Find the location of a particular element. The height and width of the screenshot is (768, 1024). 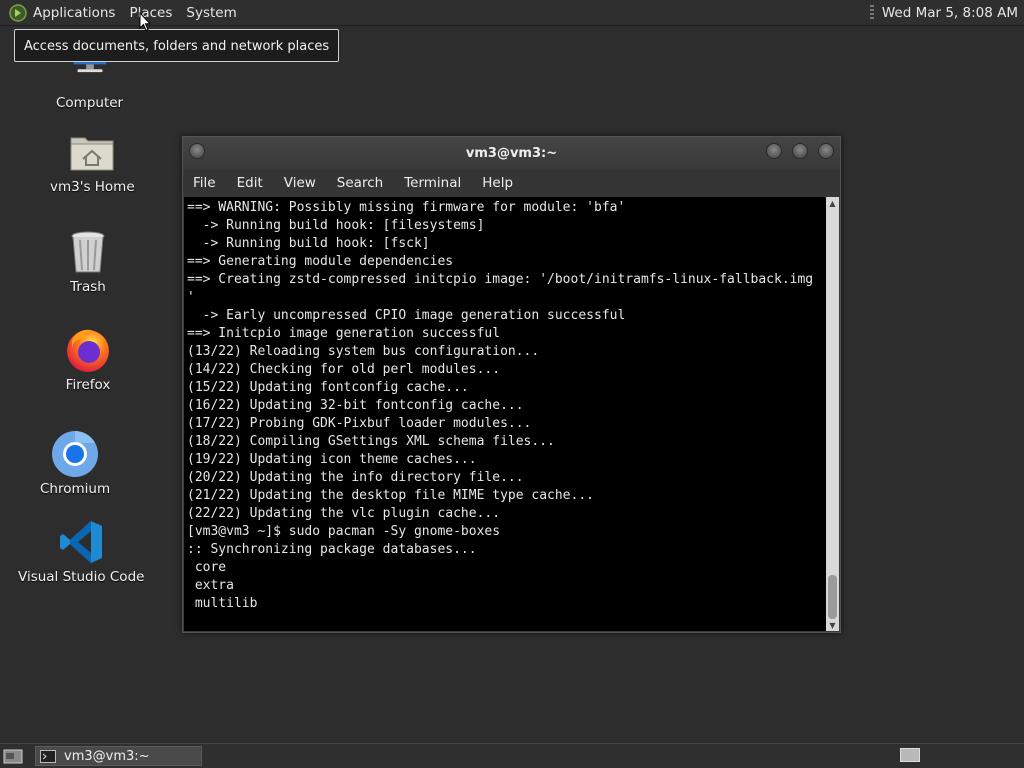

scroll-up-arrow-icon: ▲ is located at coordinates (832, 203).